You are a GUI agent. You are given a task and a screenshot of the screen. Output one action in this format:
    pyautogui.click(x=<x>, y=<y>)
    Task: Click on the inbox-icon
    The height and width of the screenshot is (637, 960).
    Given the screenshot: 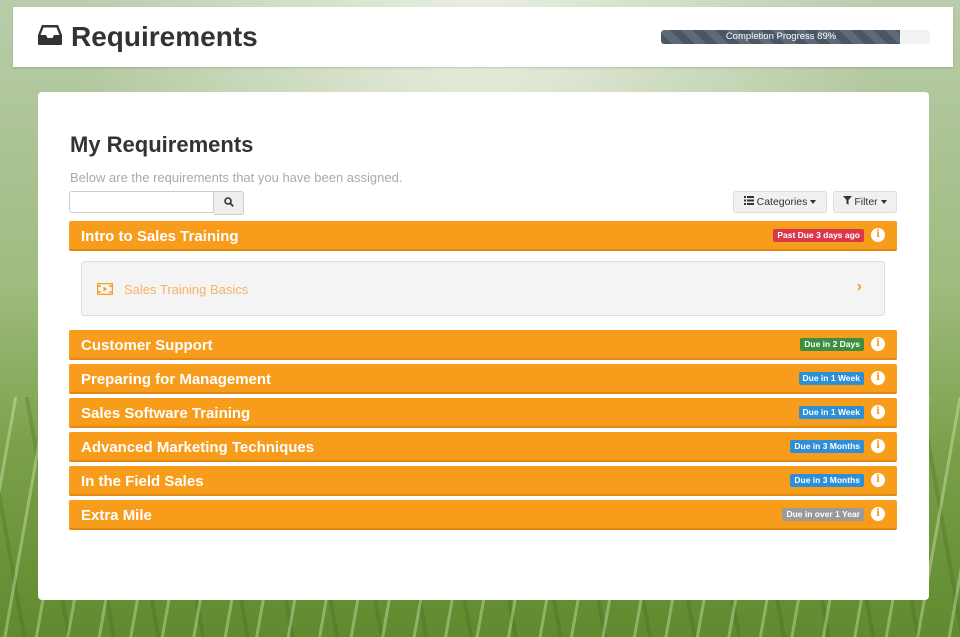 What is the action you would take?
    pyautogui.click(x=50, y=37)
    